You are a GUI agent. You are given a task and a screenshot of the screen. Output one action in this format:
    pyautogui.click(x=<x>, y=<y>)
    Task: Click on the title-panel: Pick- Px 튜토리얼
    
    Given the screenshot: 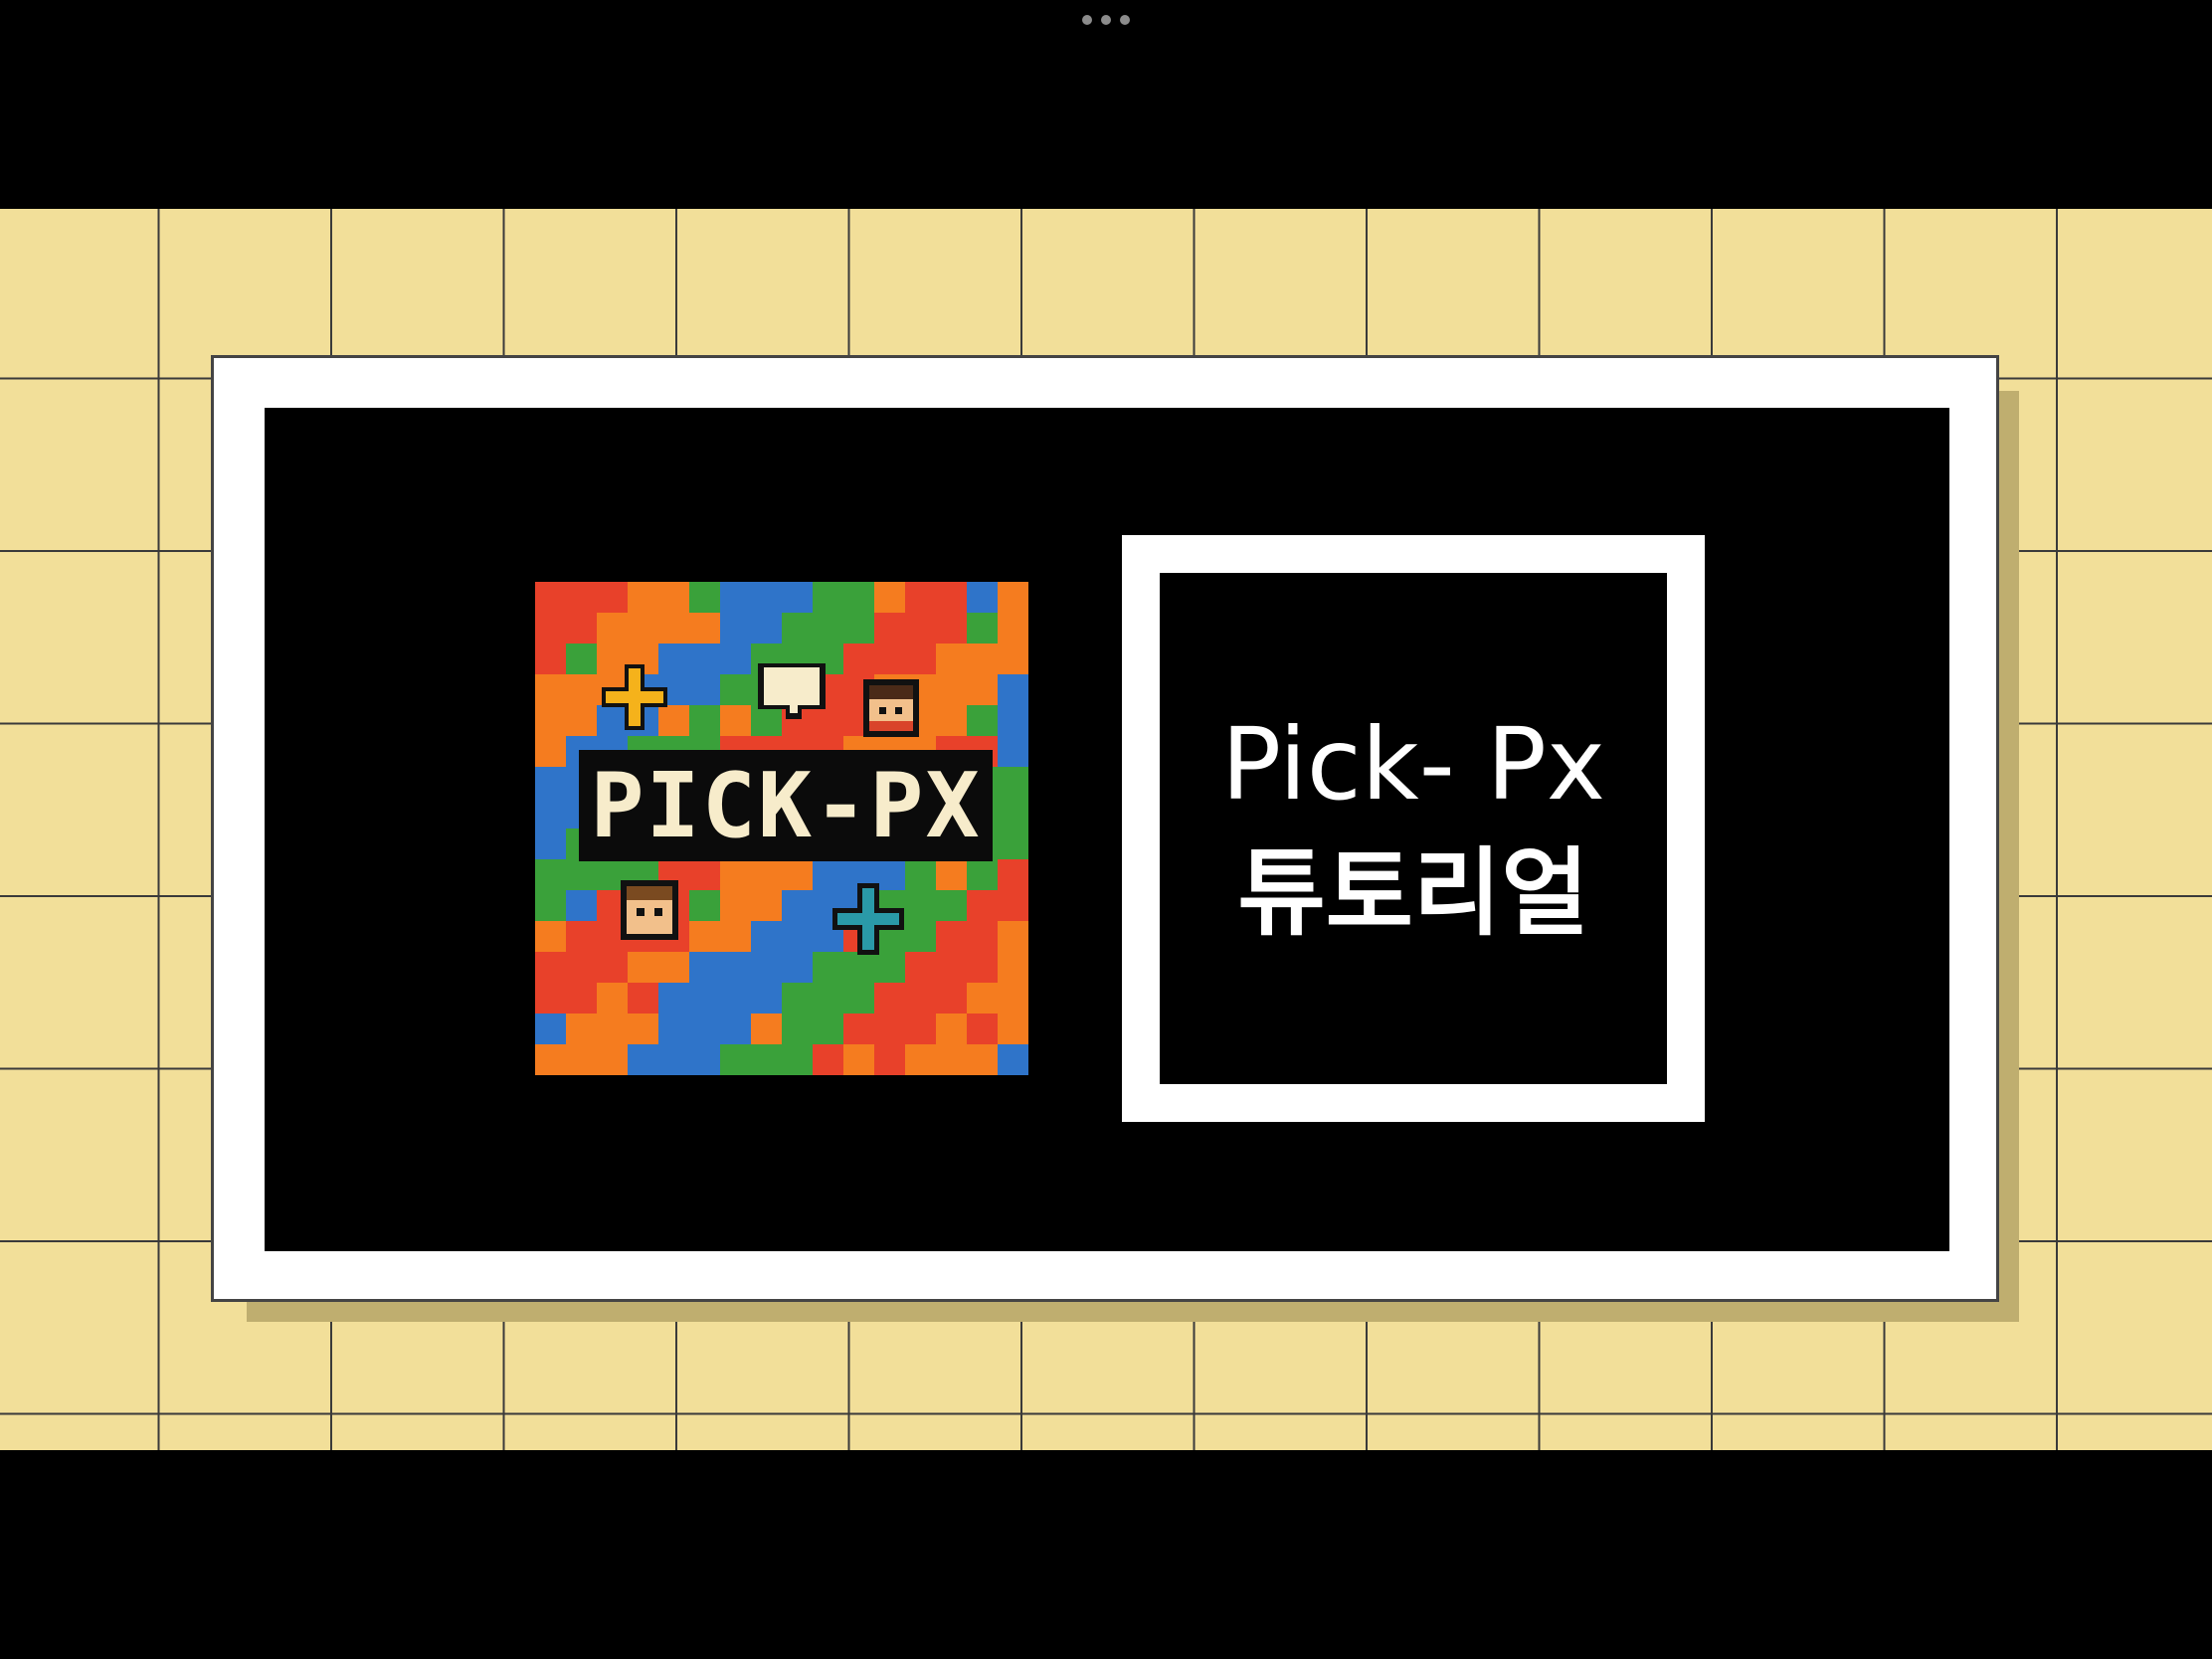 What is the action you would take?
    pyautogui.click(x=1413, y=828)
    